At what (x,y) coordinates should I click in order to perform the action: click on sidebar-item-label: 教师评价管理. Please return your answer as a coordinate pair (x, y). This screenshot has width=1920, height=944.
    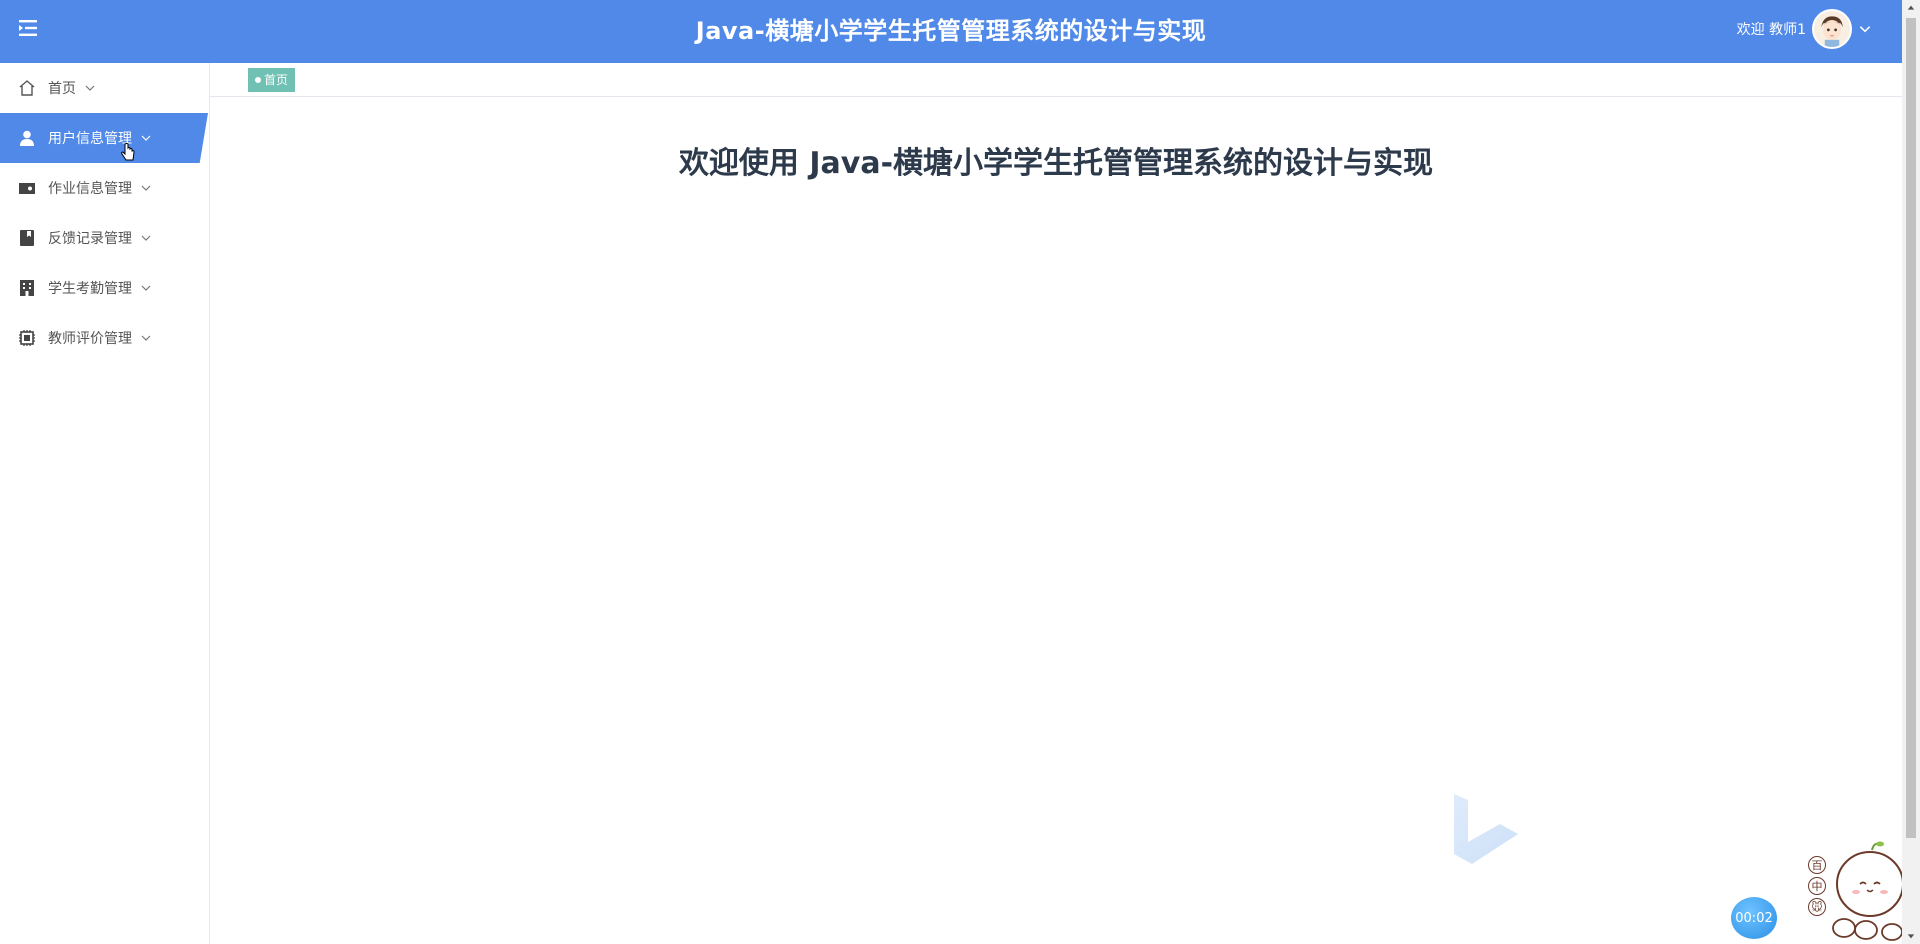
    Looking at the image, I should click on (90, 339).